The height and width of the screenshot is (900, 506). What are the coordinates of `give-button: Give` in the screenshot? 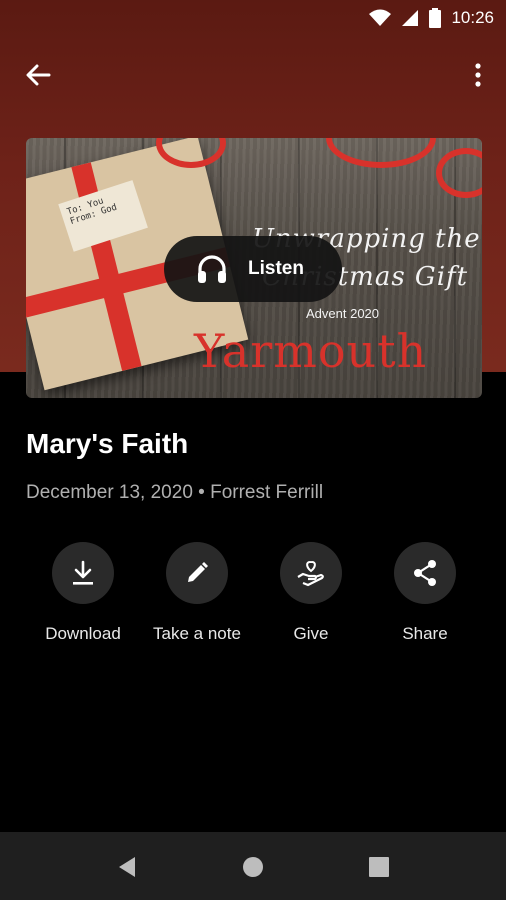 It's located at (311, 593).